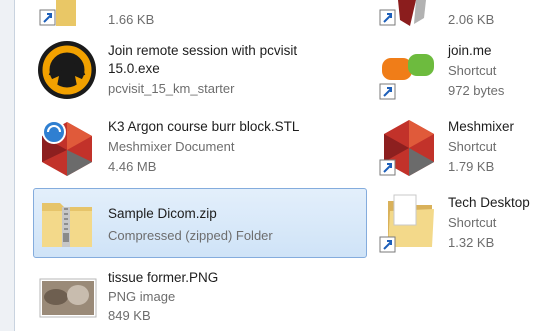 The image size is (549, 331). I want to click on file-item-meshmixer: Meshmixer Shortcut 1.79 KB, so click(461, 145).